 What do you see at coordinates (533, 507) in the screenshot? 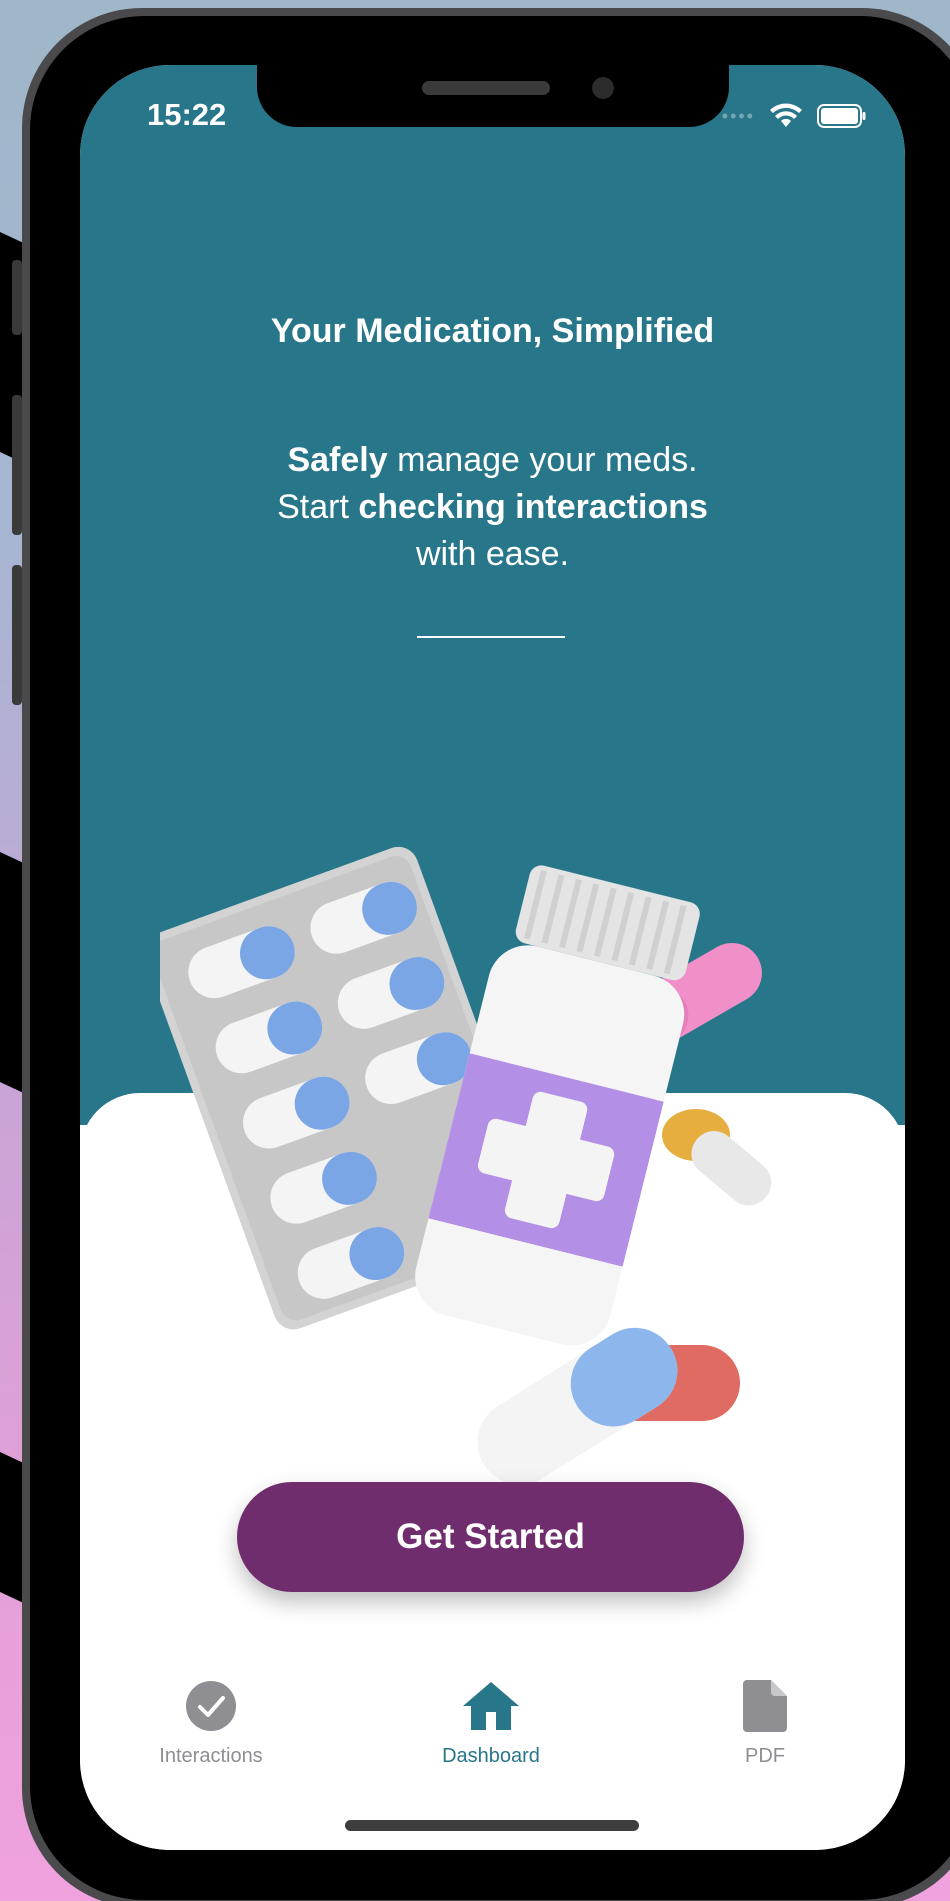
I see `tagline-bold: checking interactions` at bounding box center [533, 507].